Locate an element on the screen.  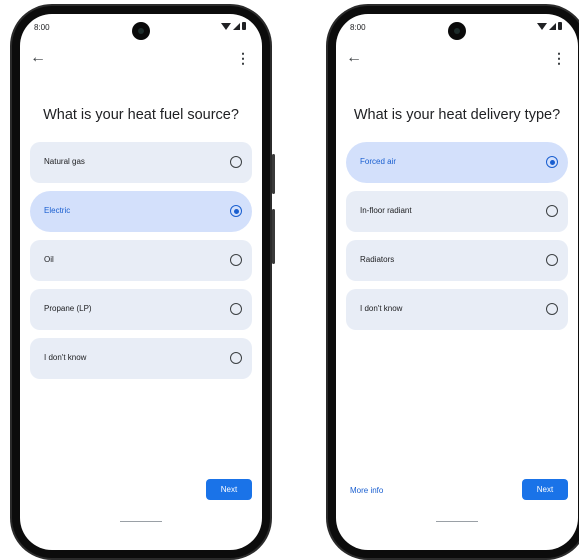
volume-button is located at coordinates (273, 236).